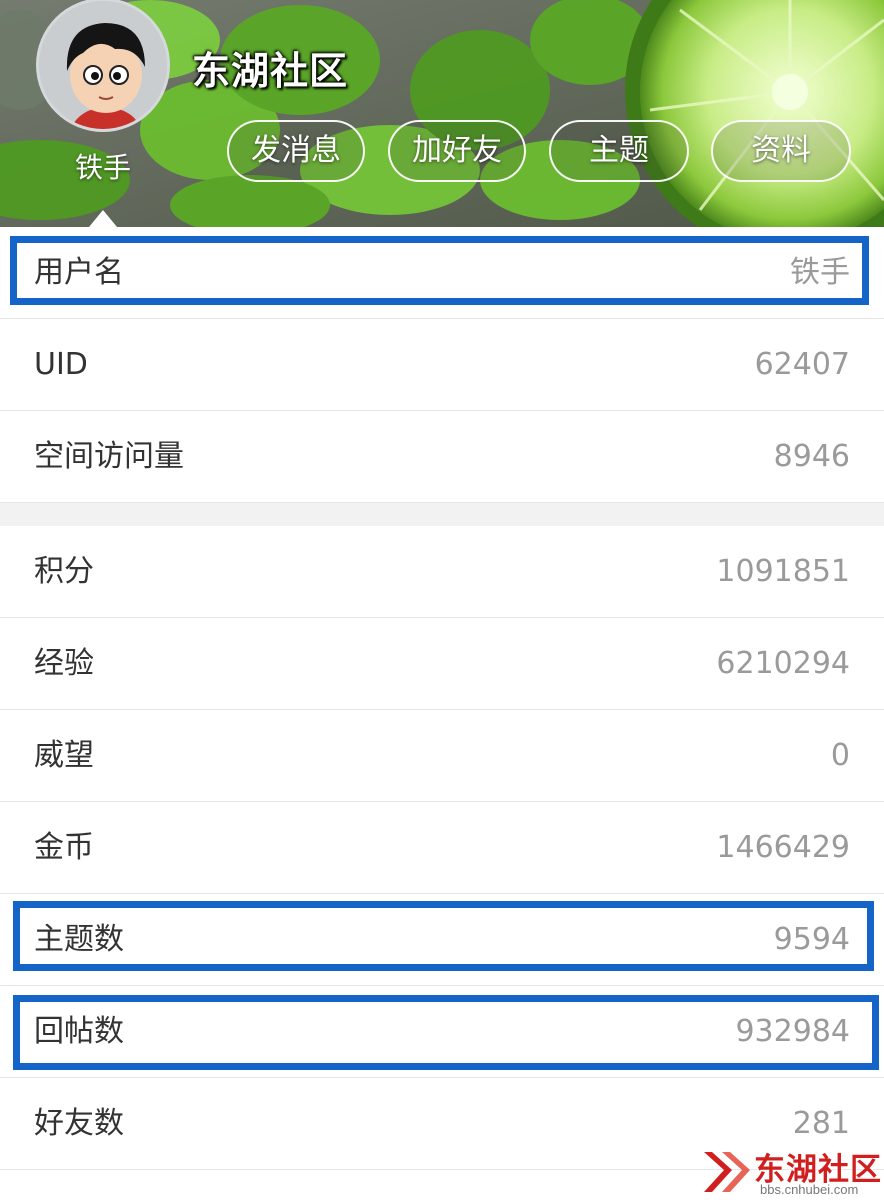 Image resolution: width=884 pixels, height=1200 pixels. I want to click on row-label: 主题数, so click(79, 939).